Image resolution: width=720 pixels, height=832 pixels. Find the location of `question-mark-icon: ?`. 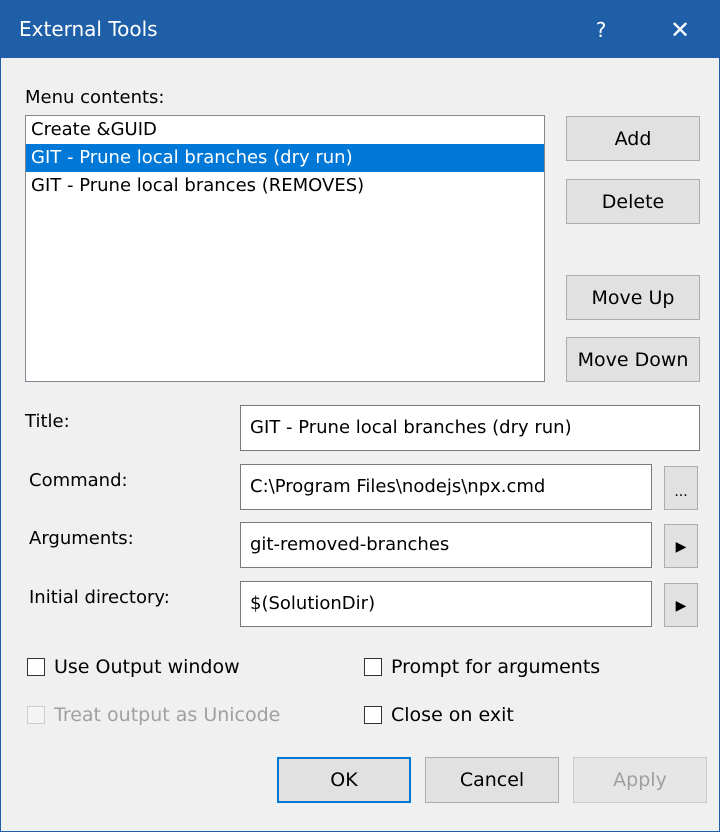

question-mark-icon: ? is located at coordinates (601, 30).